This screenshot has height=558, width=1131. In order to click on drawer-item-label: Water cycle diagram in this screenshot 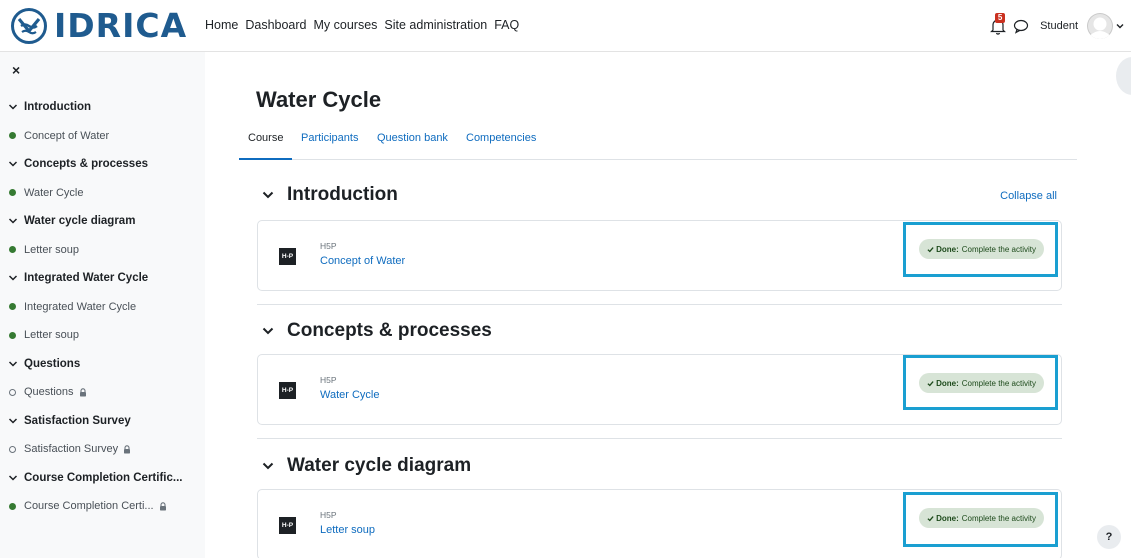, I will do `click(80, 221)`.